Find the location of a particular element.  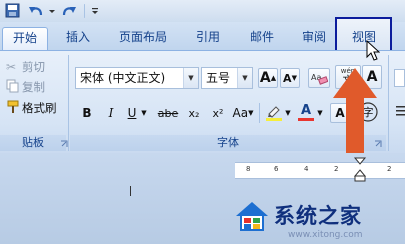

font-name-combo: 宋体 (中文正文) ▼ is located at coordinates (137, 78).